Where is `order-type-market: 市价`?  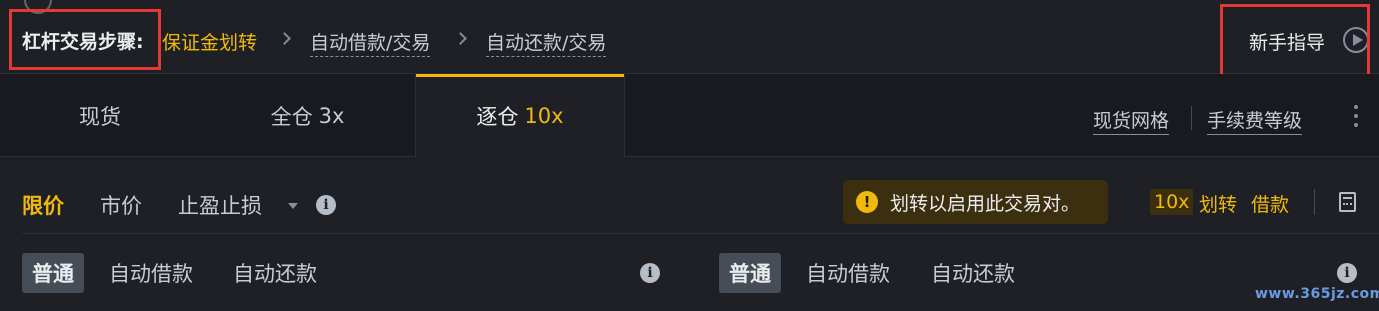
order-type-market: 市价 is located at coordinates (121, 205).